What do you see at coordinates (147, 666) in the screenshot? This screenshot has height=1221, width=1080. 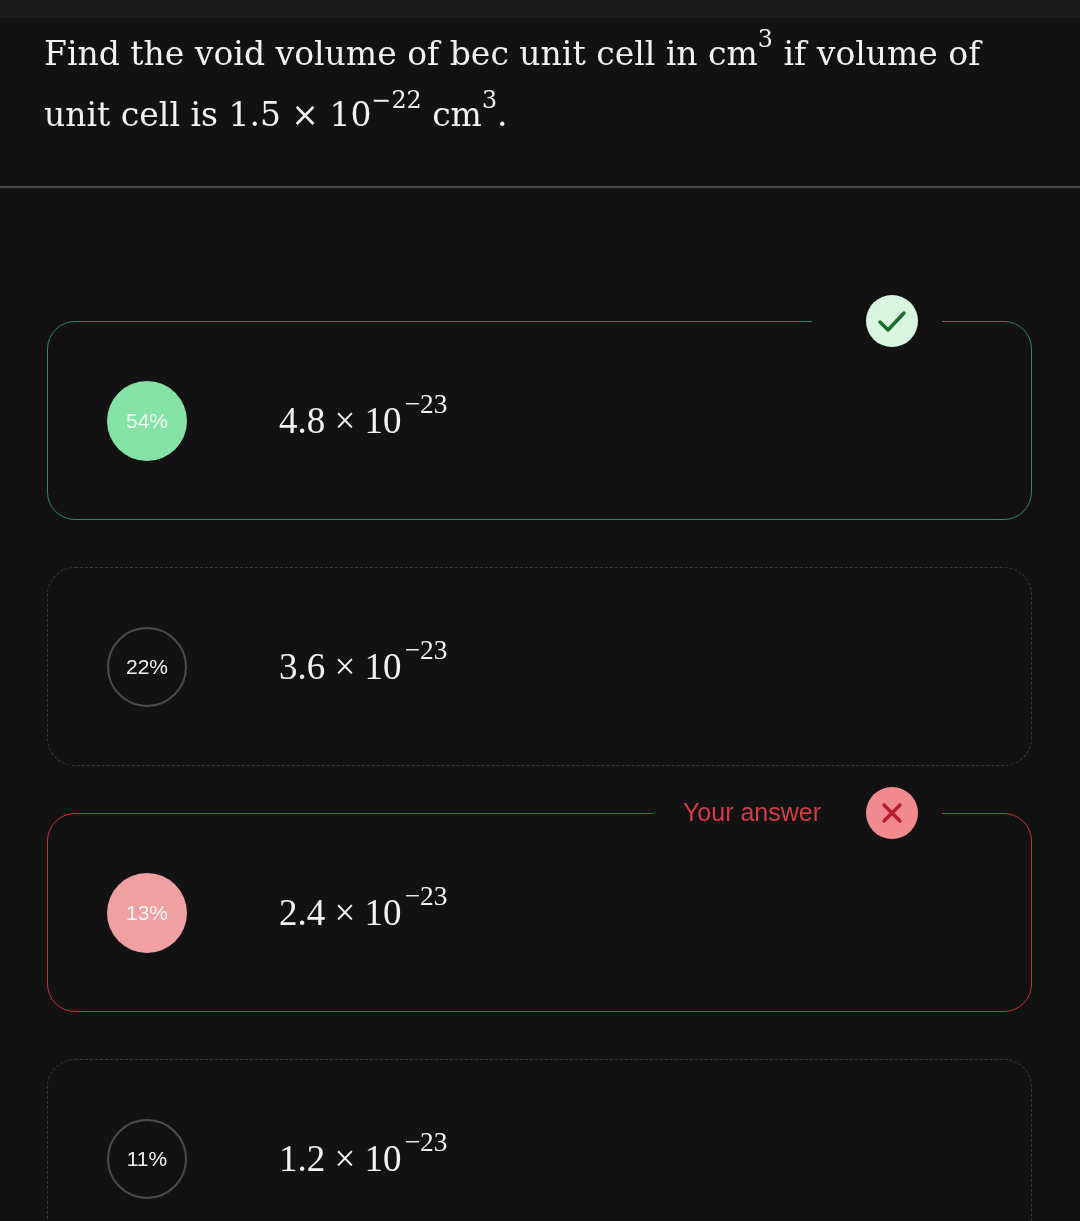 I see `vote-percentage: 22%` at bounding box center [147, 666].